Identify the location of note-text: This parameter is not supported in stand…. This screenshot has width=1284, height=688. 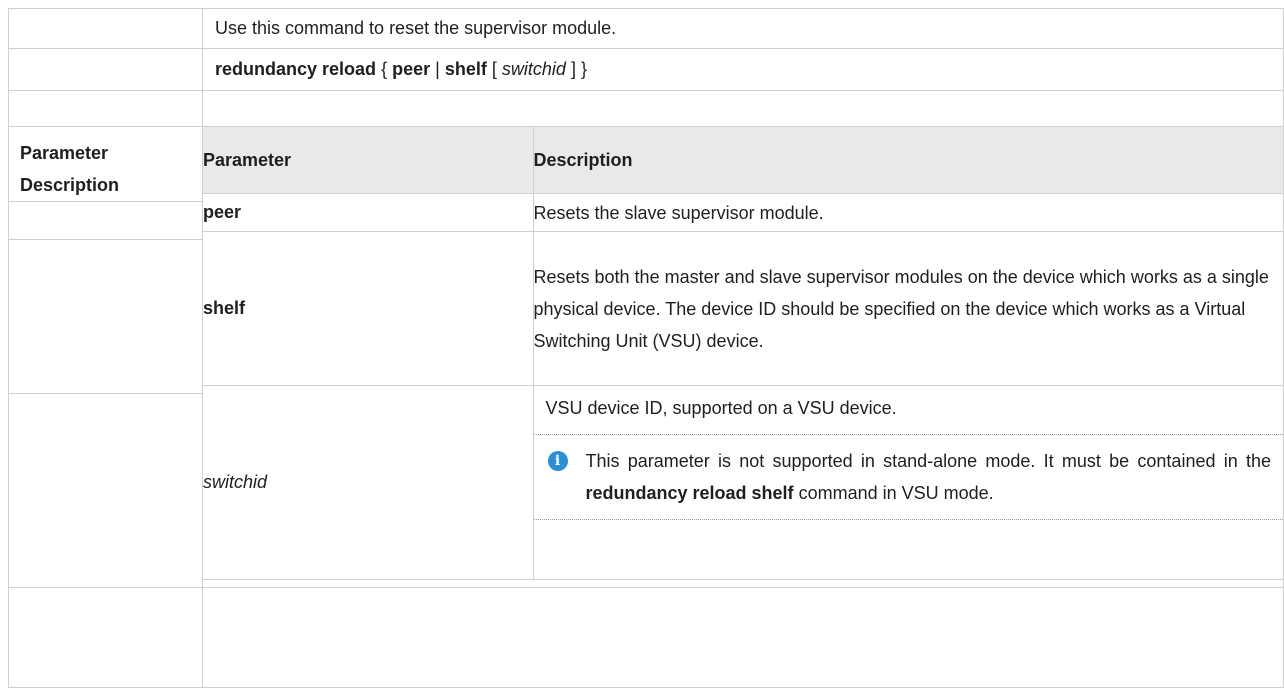
(929, 477).